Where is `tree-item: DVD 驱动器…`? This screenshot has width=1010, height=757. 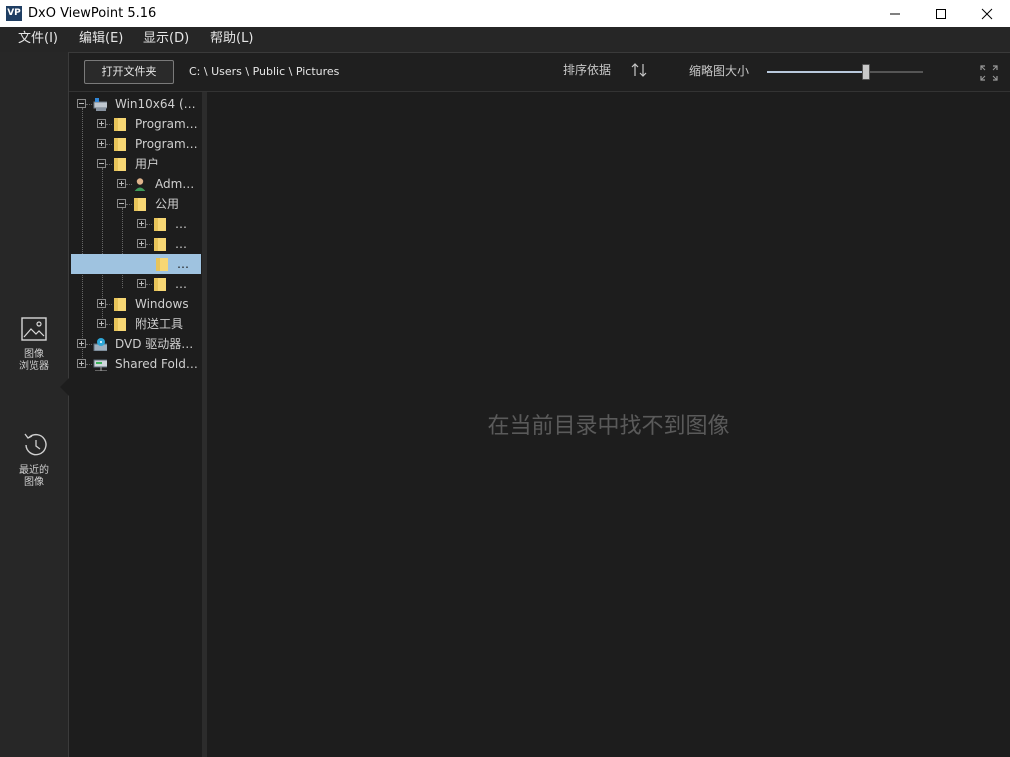
tree-item: DVD 驱动器… is located at coordinates (135, 344).